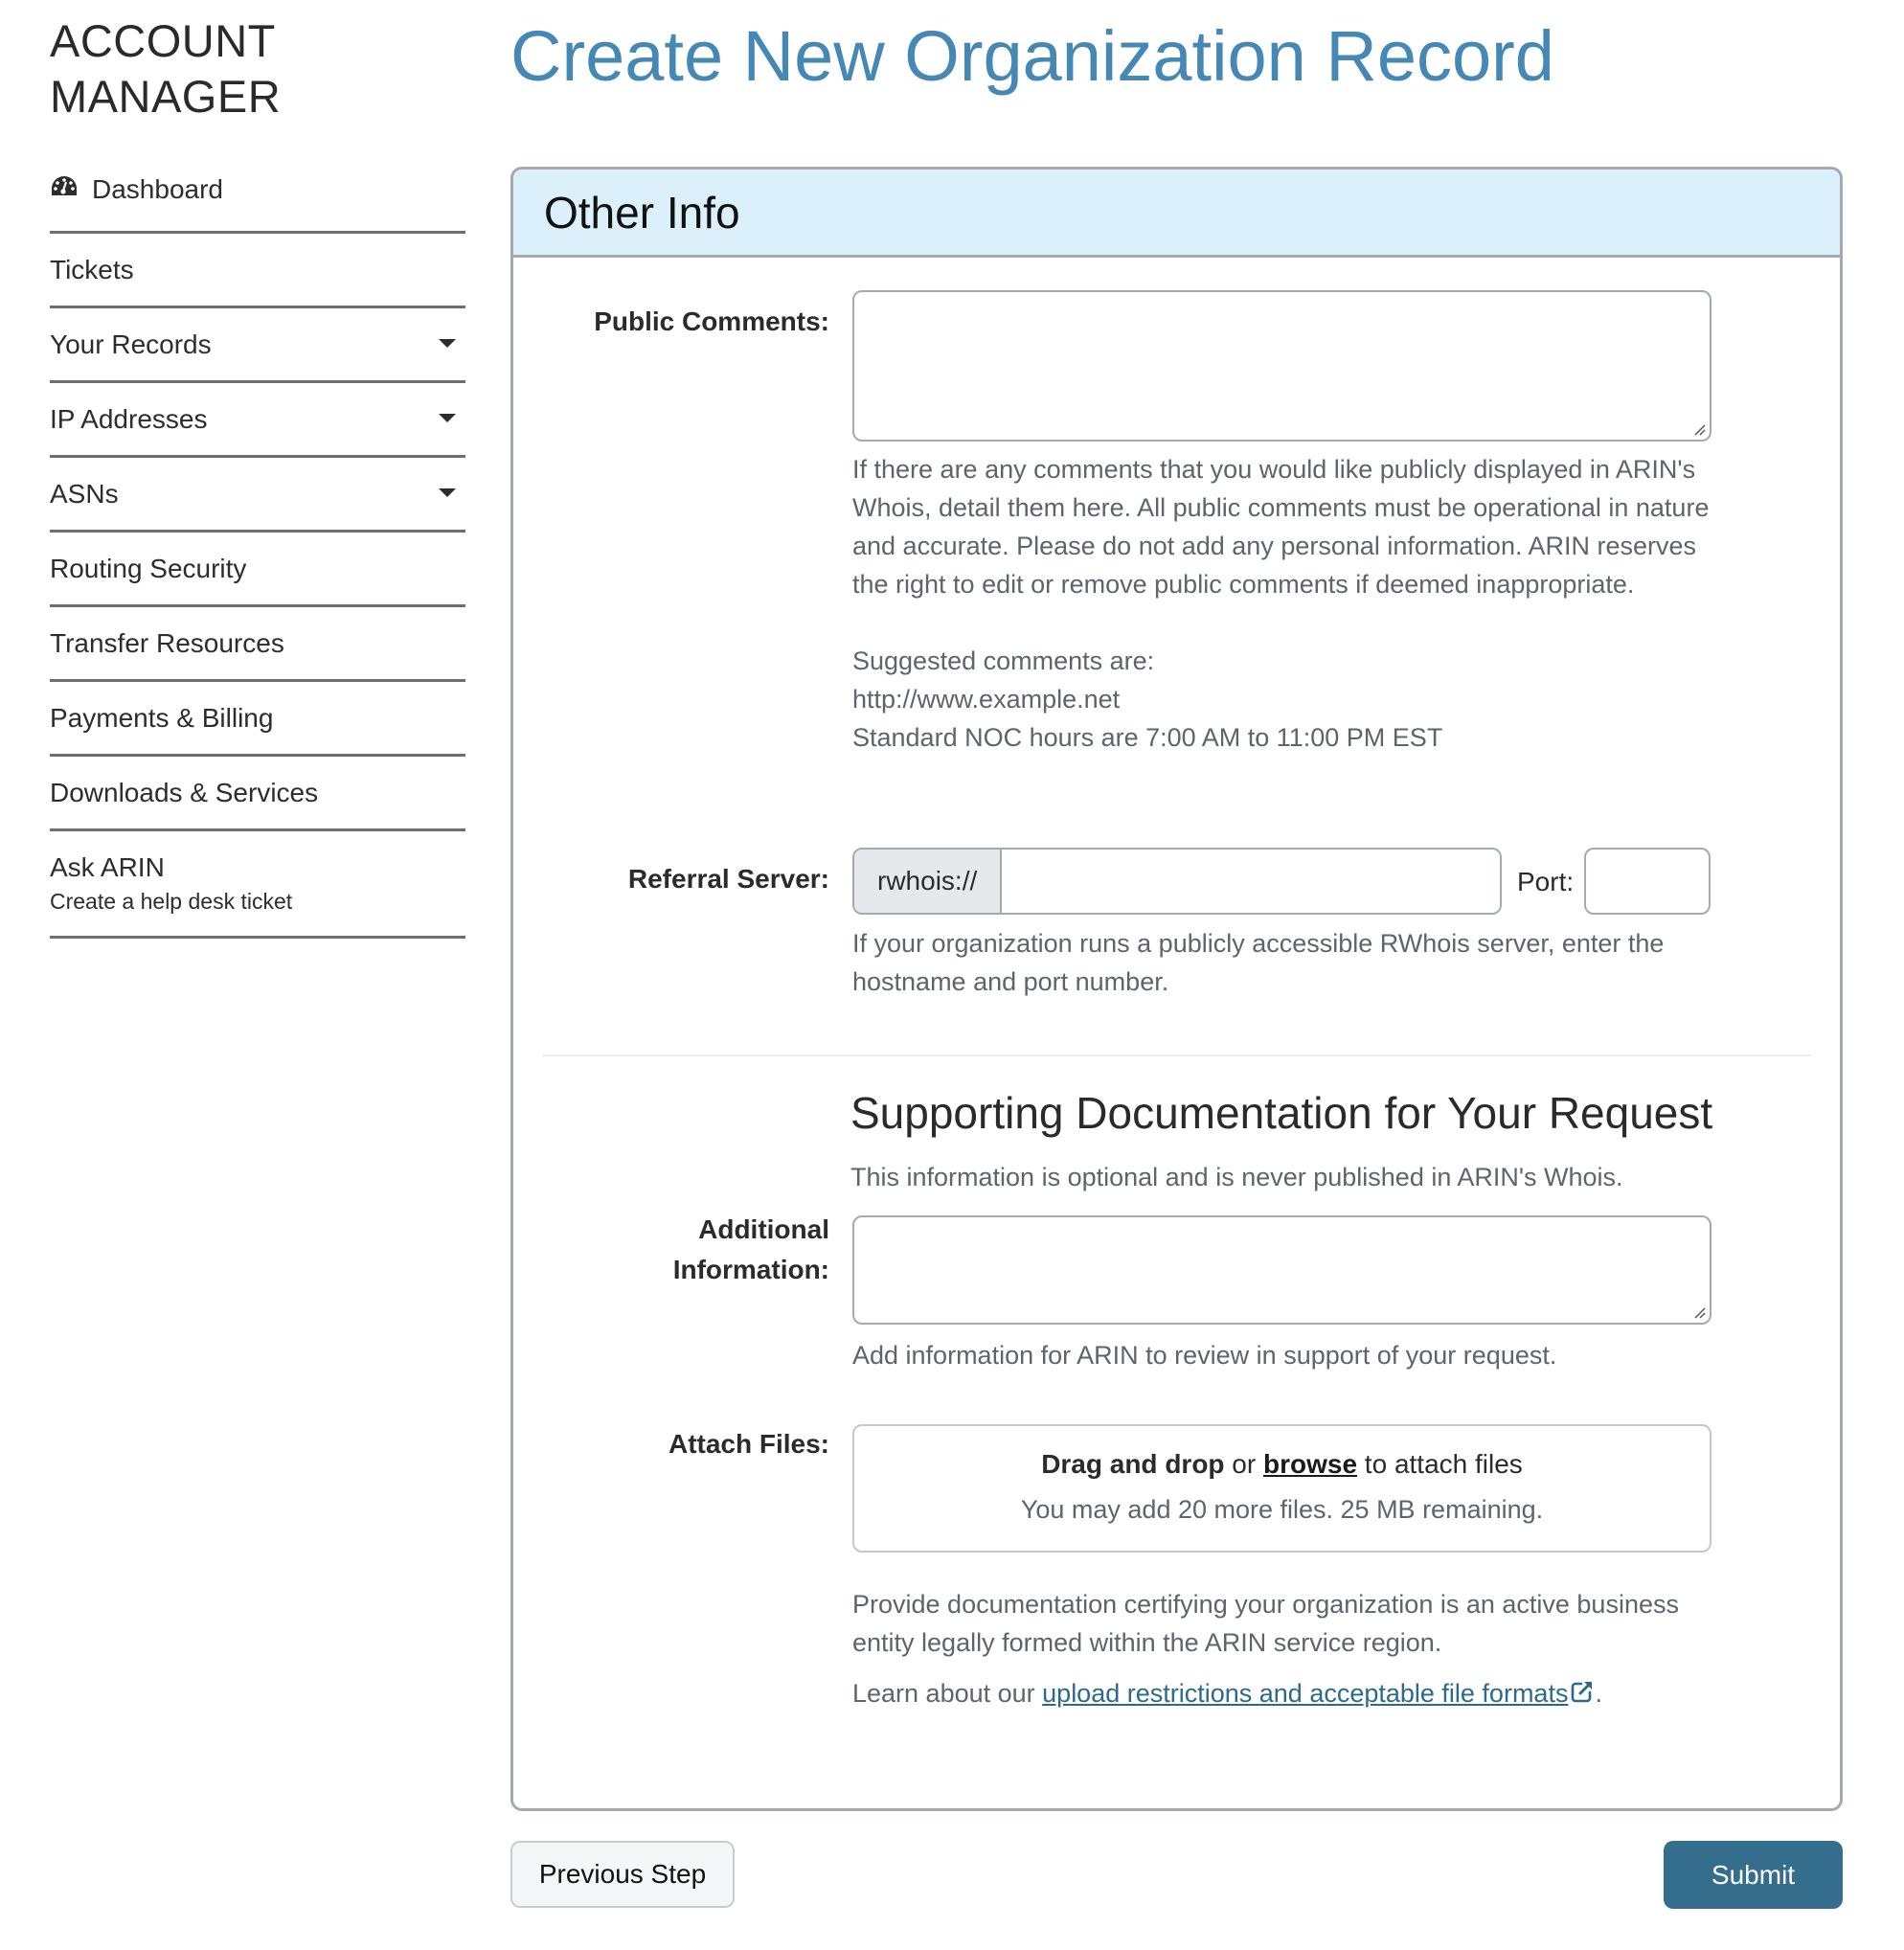  What do you see at coordinates (131, 344) in the screenshot?
I see `sidebar-item-label: Your Records` at bounding box center [131, 344].